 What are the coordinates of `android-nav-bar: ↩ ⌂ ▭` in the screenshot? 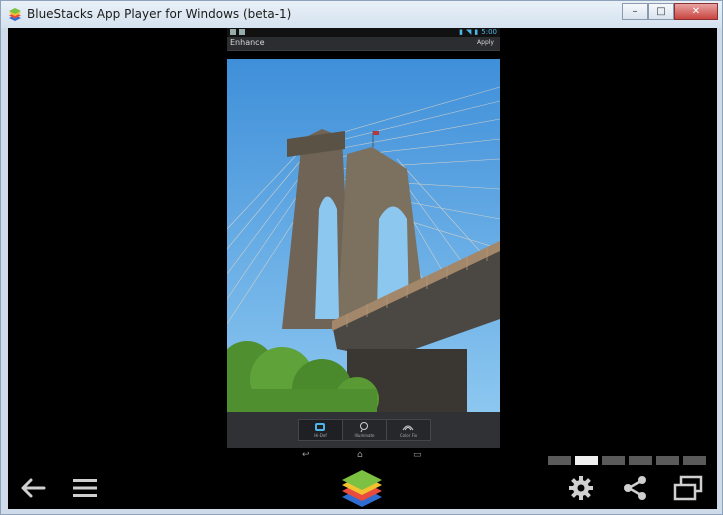 It's located at (363, 455).